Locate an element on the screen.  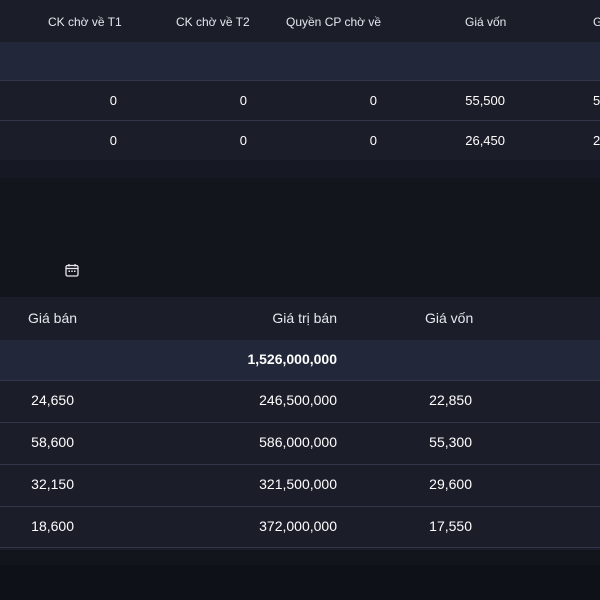
cell-gia-tri-ban: 372,000,000 is located at coordinates (298, 526).